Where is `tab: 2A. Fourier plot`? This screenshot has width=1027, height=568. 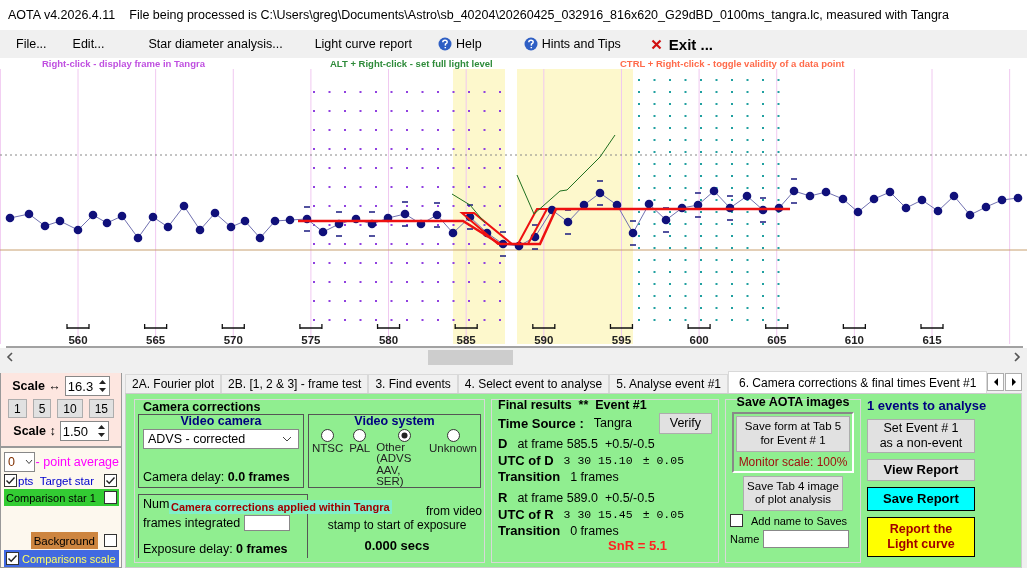
tab: 2A. Fourier plot is located at coordinates (173, 383).